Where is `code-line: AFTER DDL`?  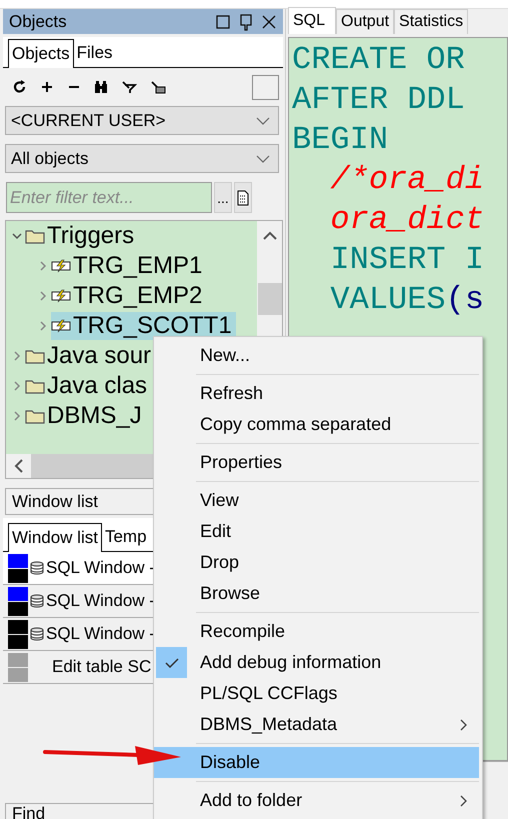
code-line: AFTER DDL is located at coordinates (379, 100).